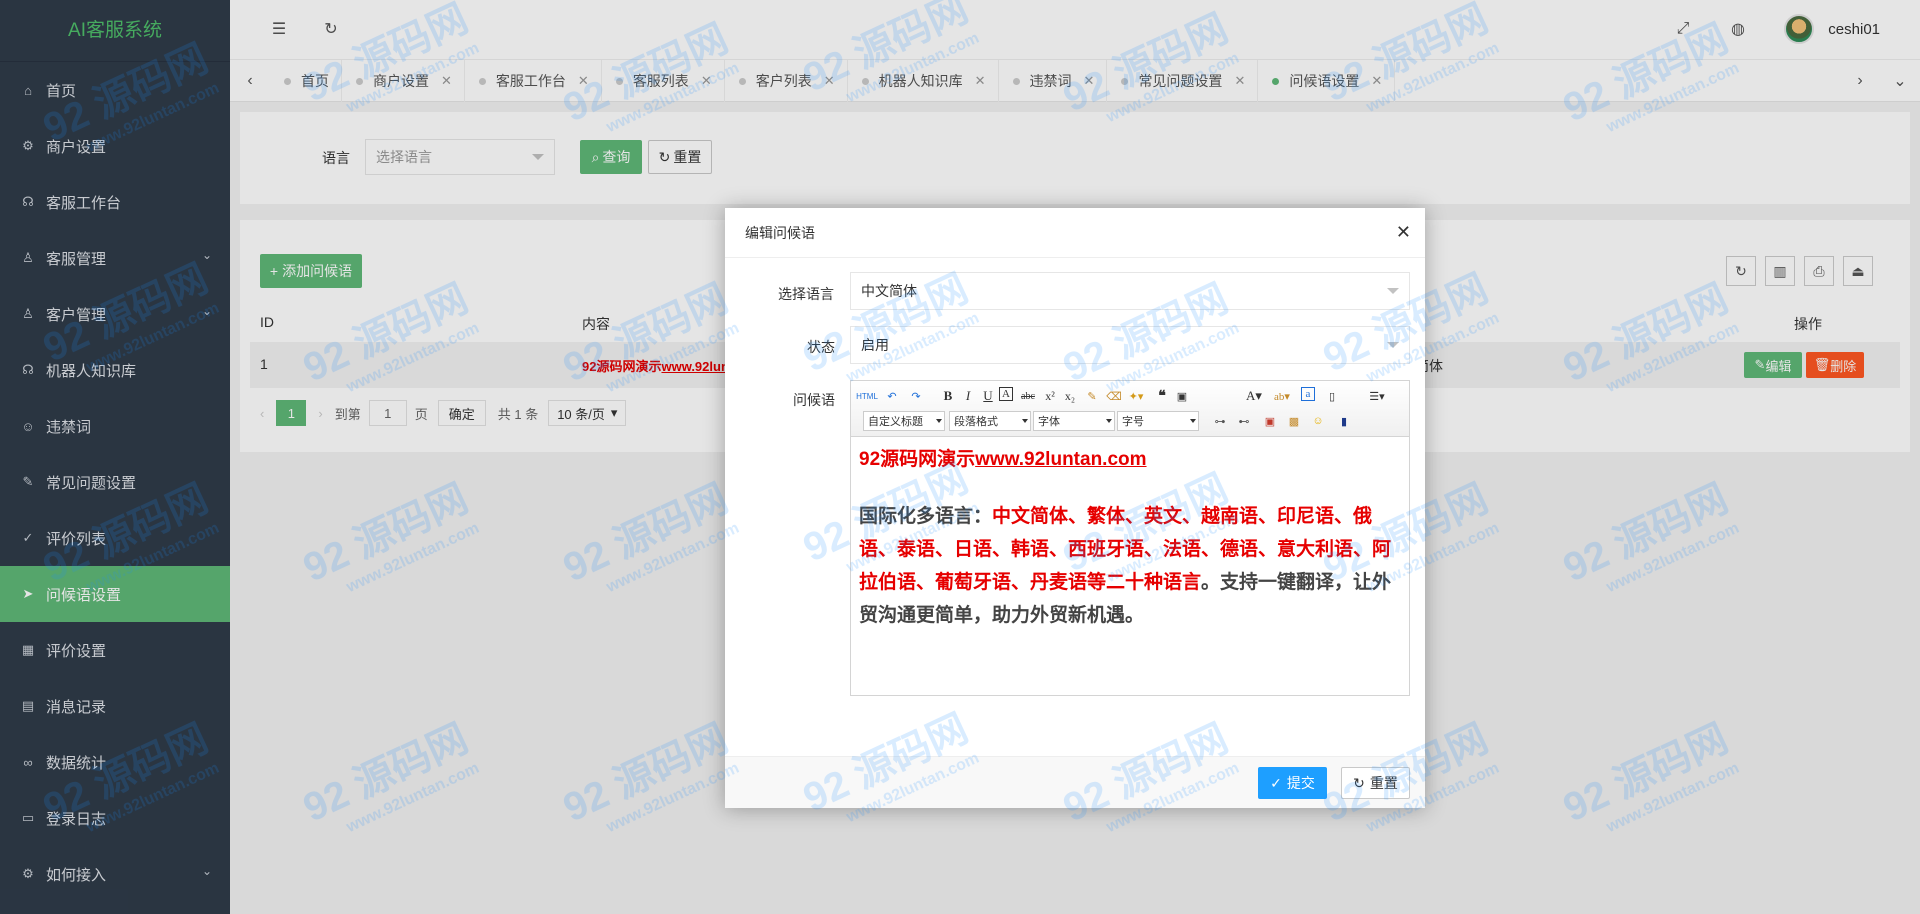  What do you see at coordinates (1377, 396) in the screenshot?
I see `line-height-icon: ☰▾` at bounding box center [1377, 396].